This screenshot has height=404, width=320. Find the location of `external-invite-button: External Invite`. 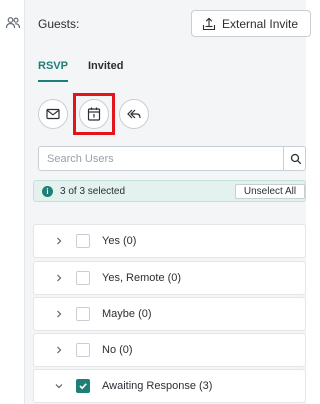

external-invite-button: External Invite is located at coordinates (251, 23).